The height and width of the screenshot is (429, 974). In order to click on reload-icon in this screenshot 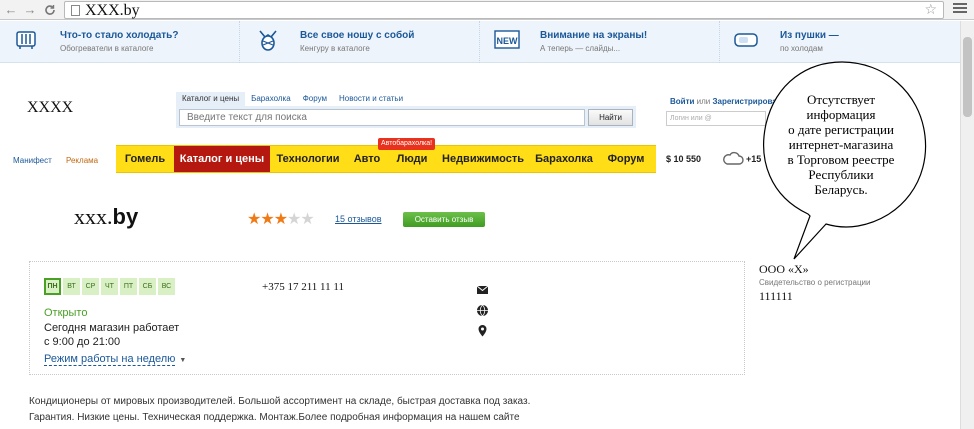, I will do `click(50, 10)`.